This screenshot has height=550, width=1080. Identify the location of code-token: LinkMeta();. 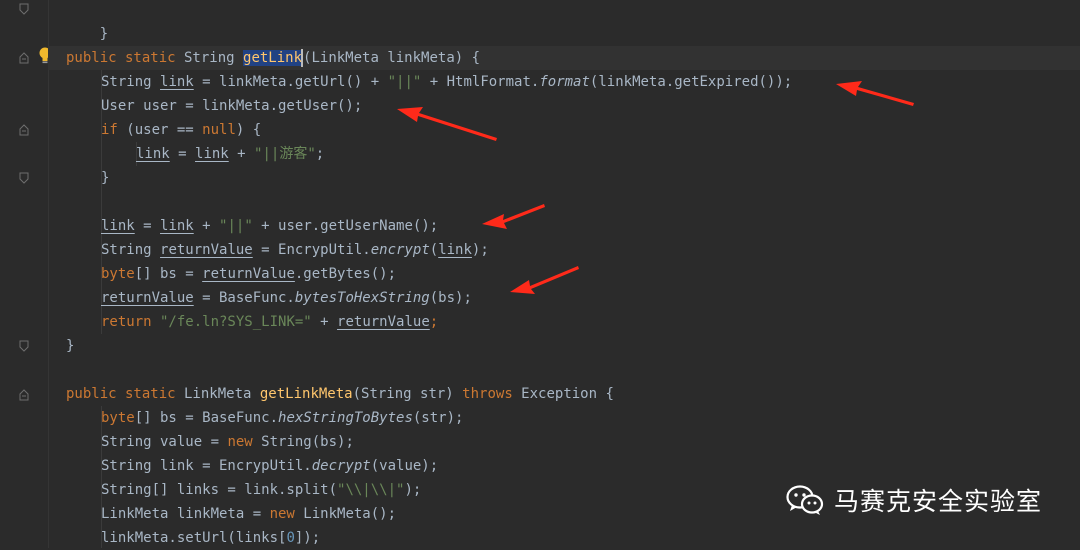
(345, 514).